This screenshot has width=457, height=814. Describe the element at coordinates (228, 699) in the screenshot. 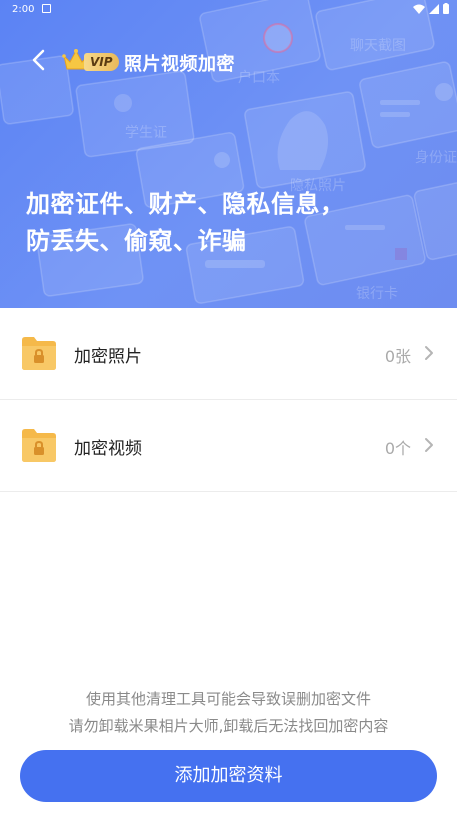

I see `notice-line-1: 使用其他清理工具可能会导致误删加密文件` at that location.